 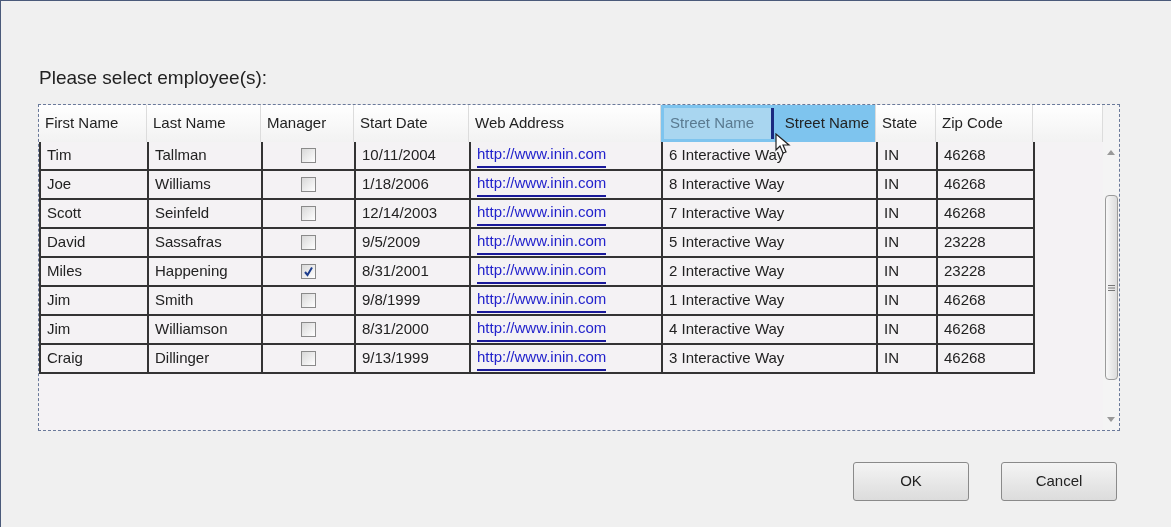 What do you see at coordinates (65, 358) in the screenshot?
I see `table-cell-text: Craig` at bounding box center [65, 358].